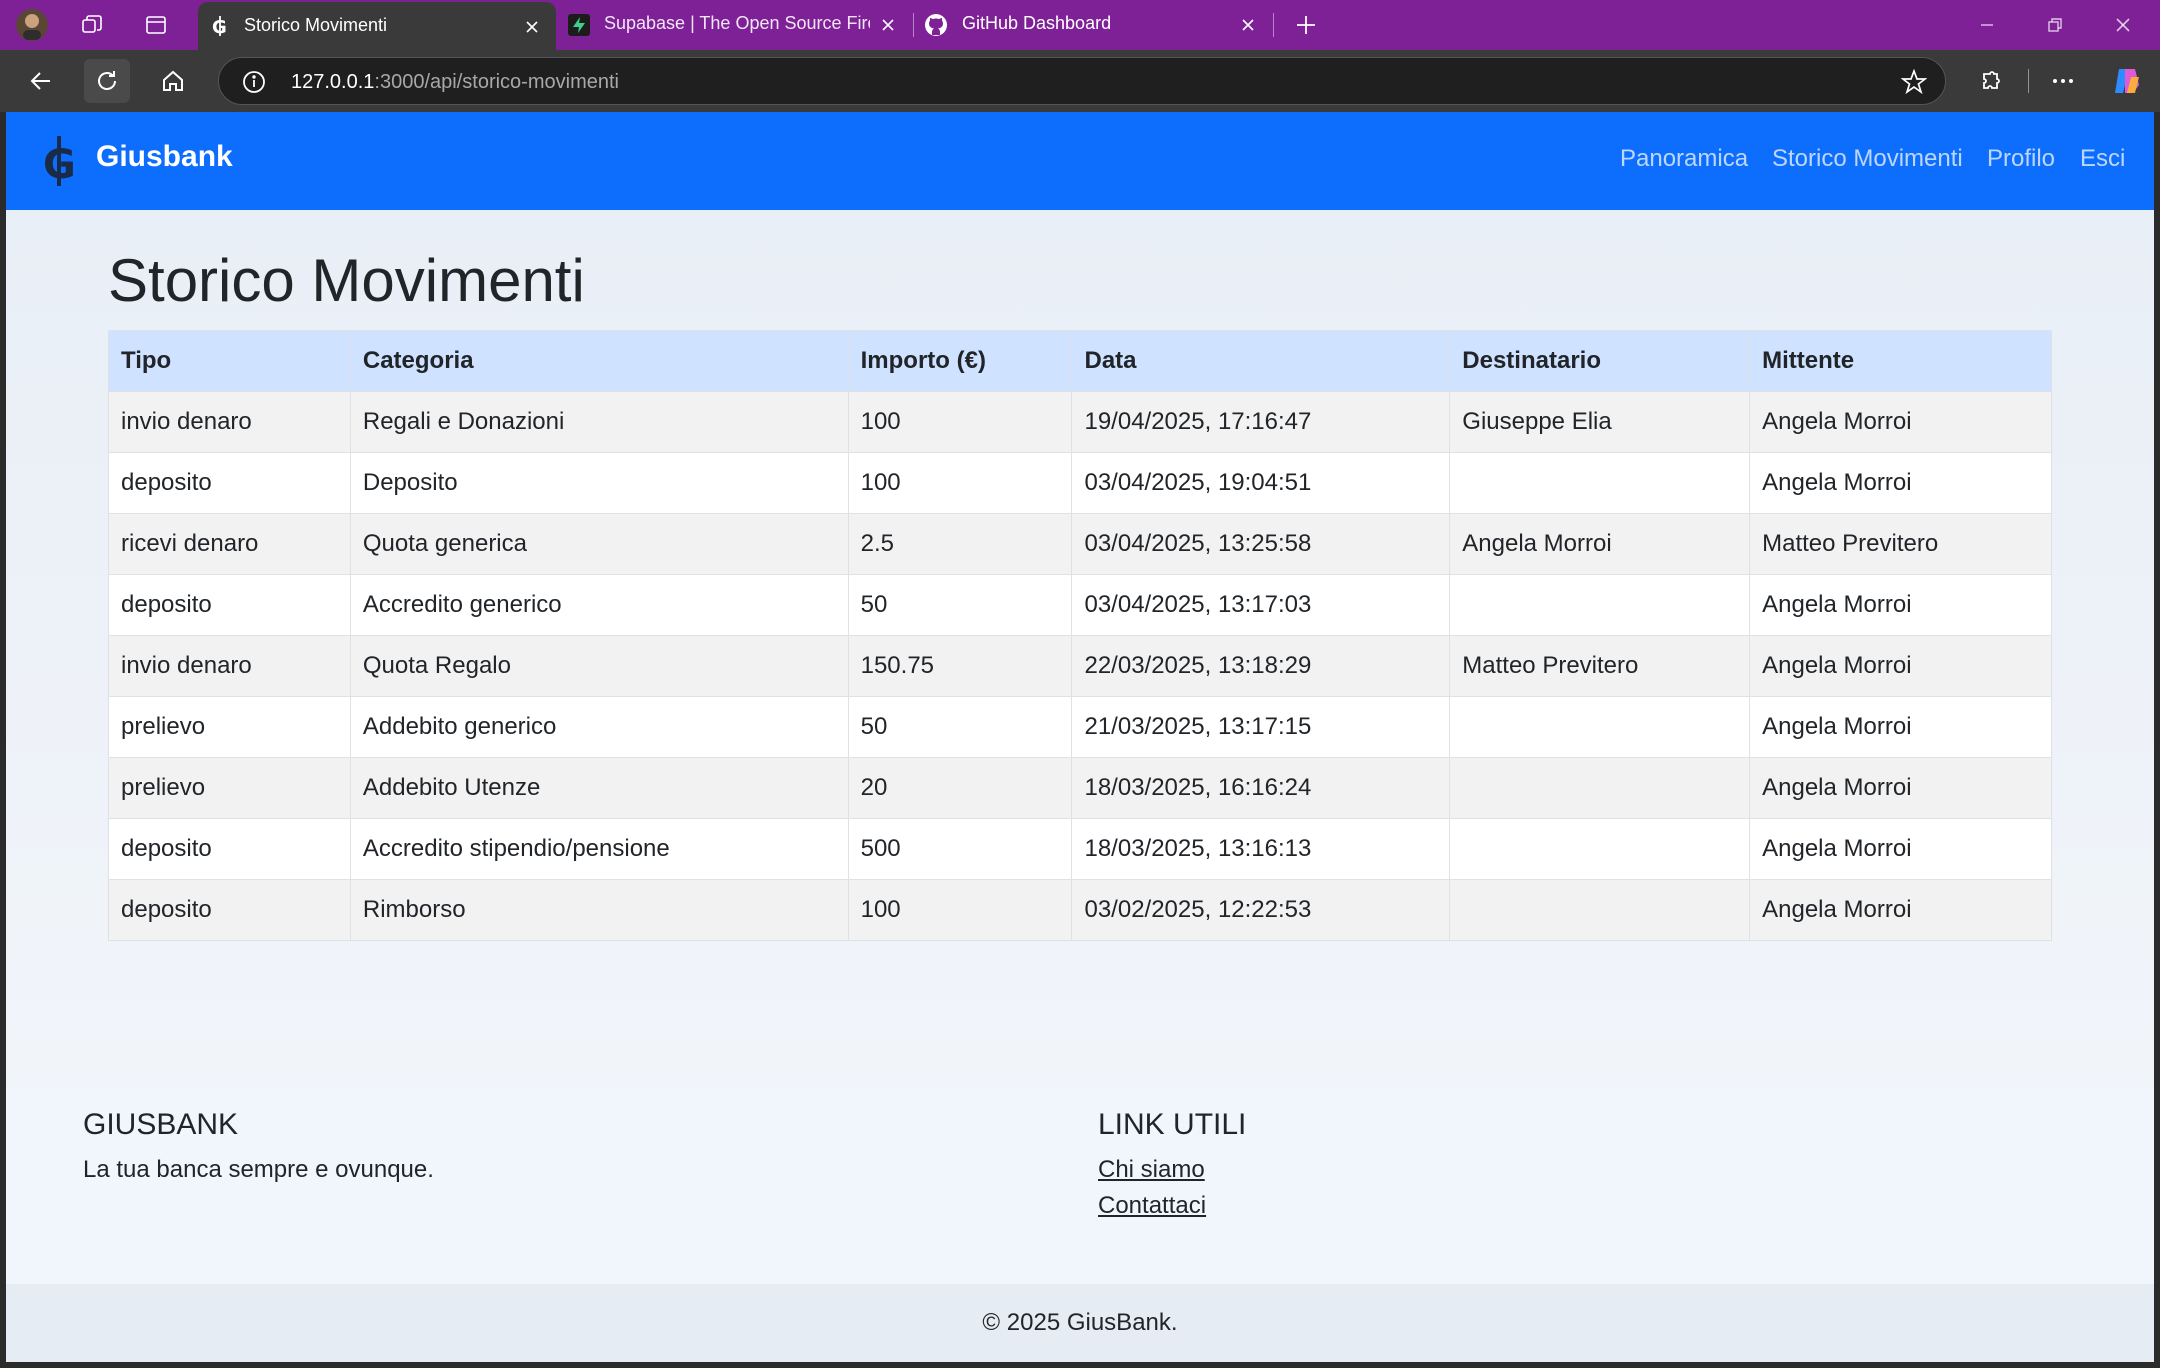  What do you see at coordinates (229, 361) in the screenshot?
I see `column-header-tipo: Tipo` at bounding box center [229, 361].